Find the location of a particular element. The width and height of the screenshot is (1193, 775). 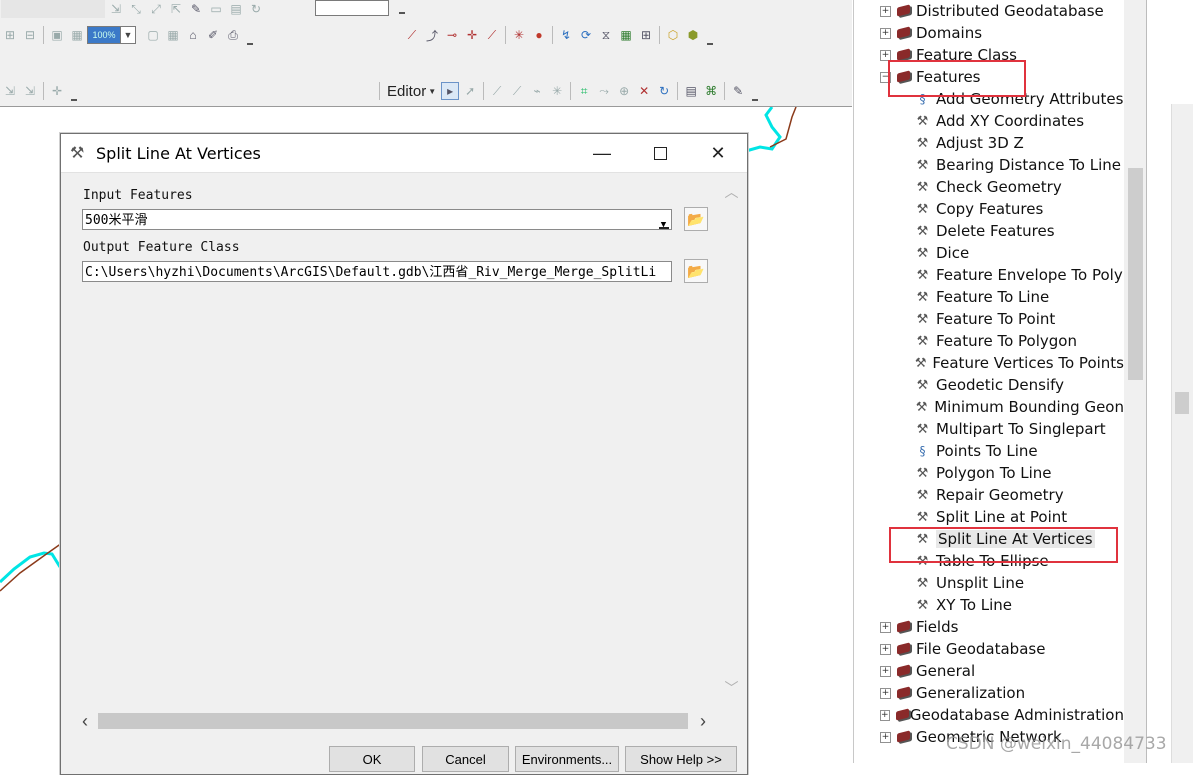

shape-icon: ⬢ is located at coordinates (693, 35).